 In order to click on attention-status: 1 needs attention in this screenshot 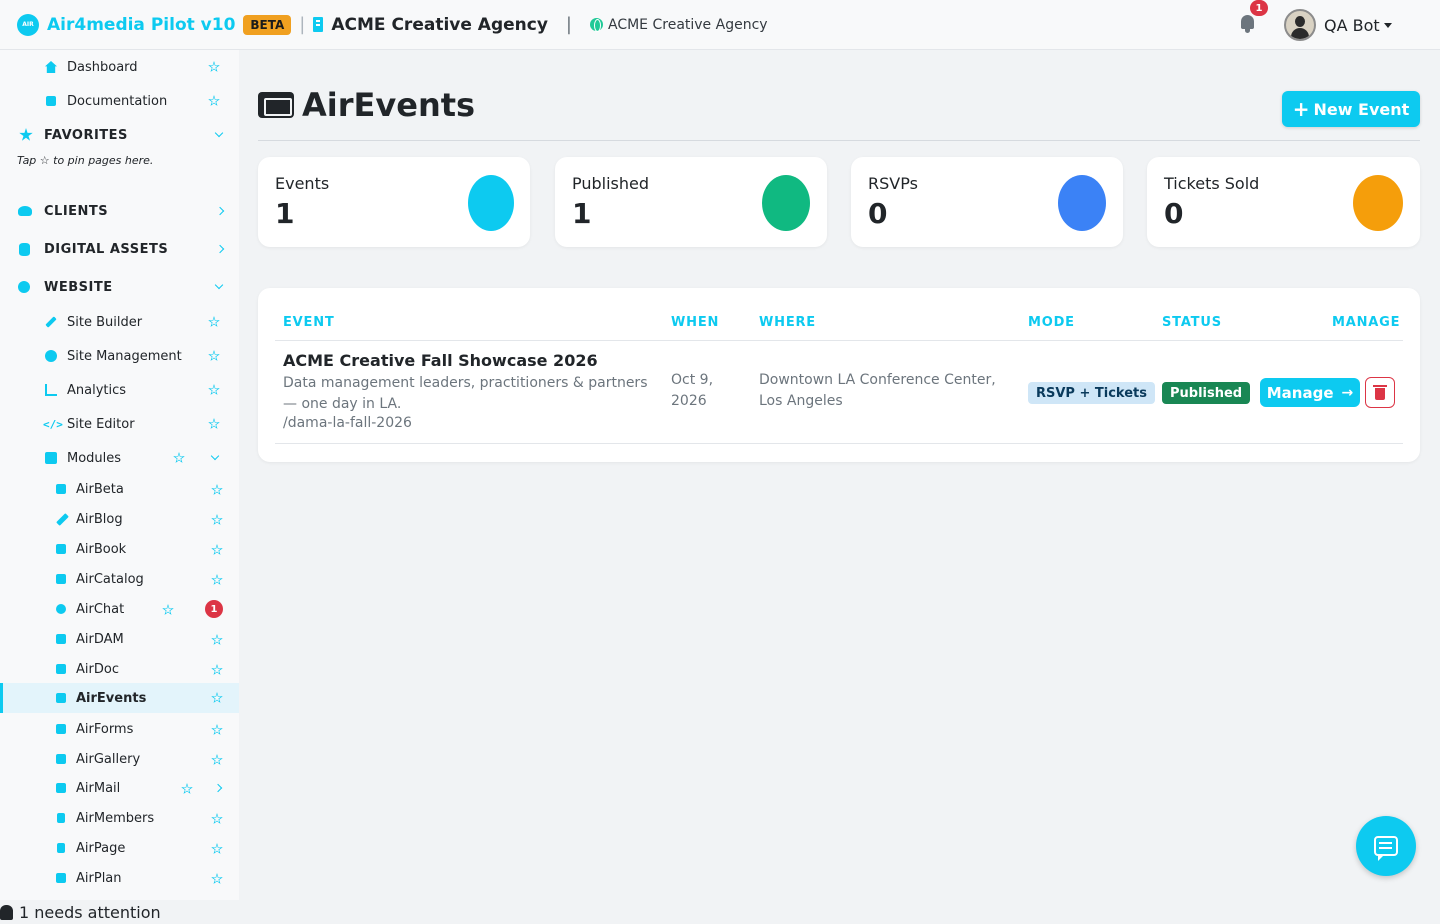, I will do `click(80, 912)`.